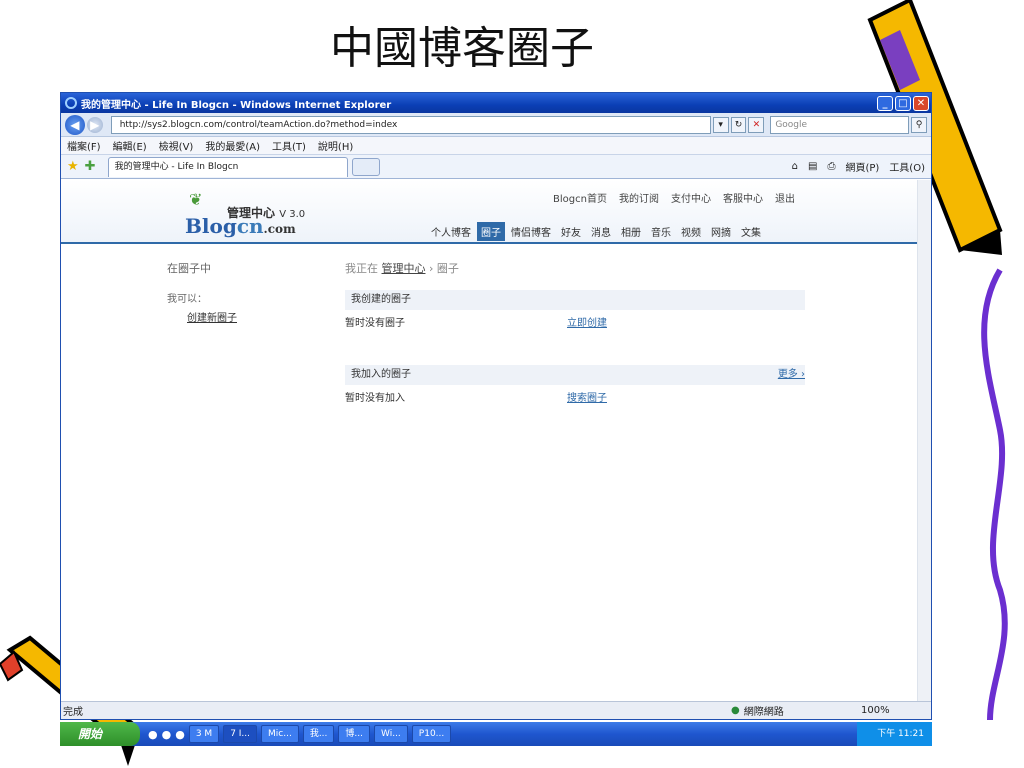 The image size is (1024, 768). I want to click on toplink-logout: 退出, so click(785, 197).